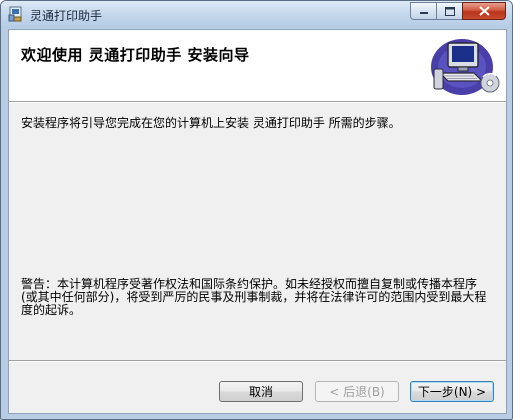 Image resolution: width=513 pixels, height=420 pixels. What do you see at coordinates (66, 16) in the screenshot?
I see `window-title: 灵通打印助手` at bounding box center [66, 16].